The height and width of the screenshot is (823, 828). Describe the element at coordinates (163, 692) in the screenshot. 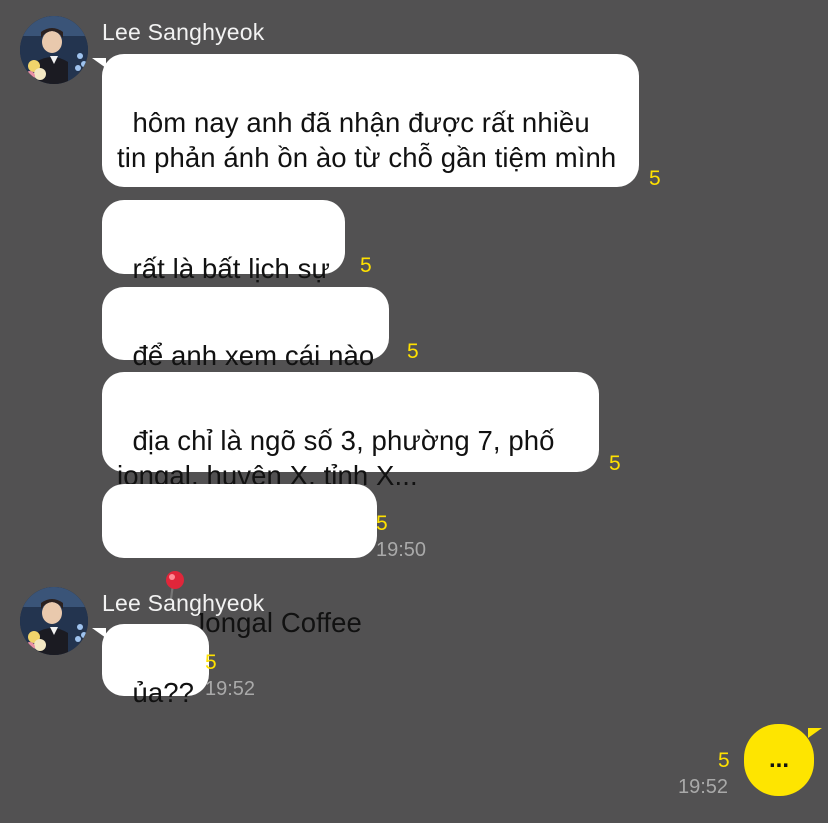

I see `message-text: ủa??` at that location.